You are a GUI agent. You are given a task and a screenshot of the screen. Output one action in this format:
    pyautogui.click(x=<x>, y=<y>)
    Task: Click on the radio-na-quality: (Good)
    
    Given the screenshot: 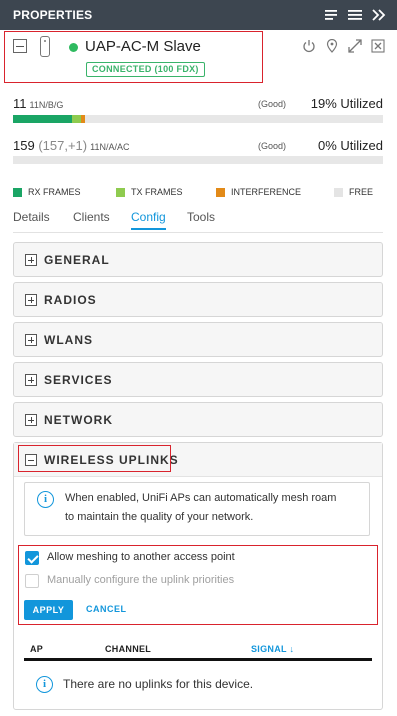 What is the action you would take?
    pyautogui.click(x=272, y=146)
    